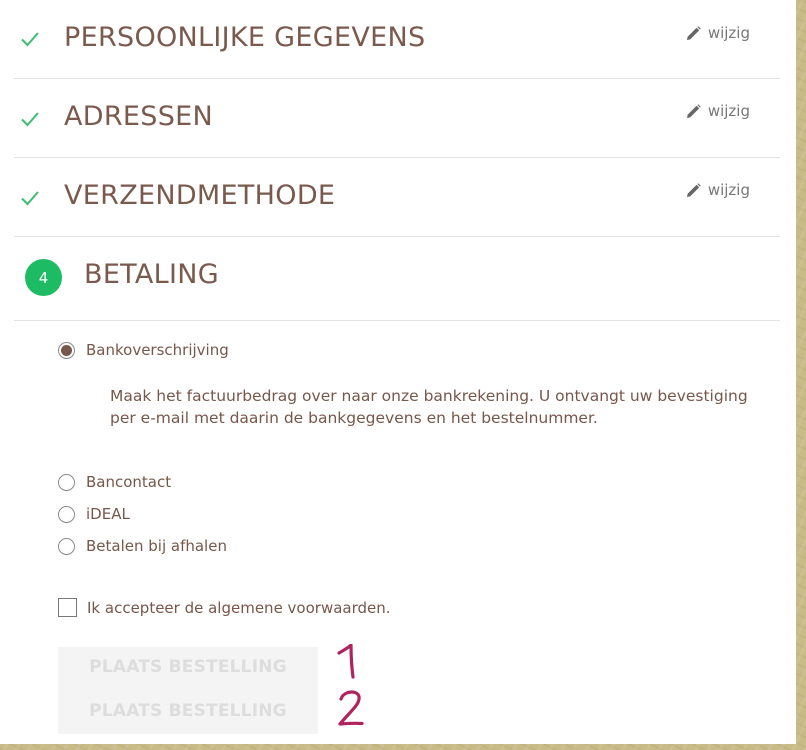 The image size is (806, 750). I want to click on edit-shipping-method-link: wijzig, so click(718, 190).